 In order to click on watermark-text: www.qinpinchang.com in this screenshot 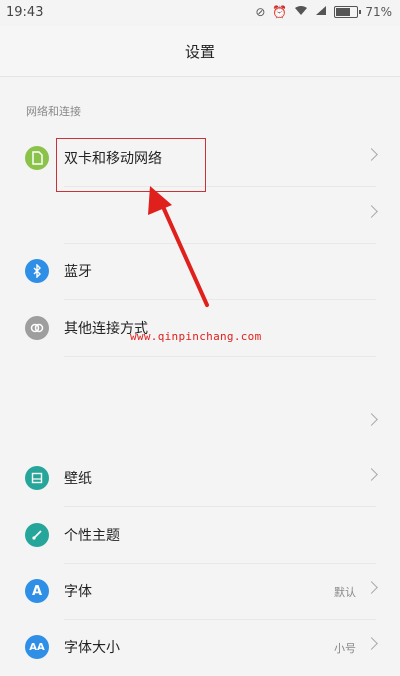, I will do `click(196, 336)`.